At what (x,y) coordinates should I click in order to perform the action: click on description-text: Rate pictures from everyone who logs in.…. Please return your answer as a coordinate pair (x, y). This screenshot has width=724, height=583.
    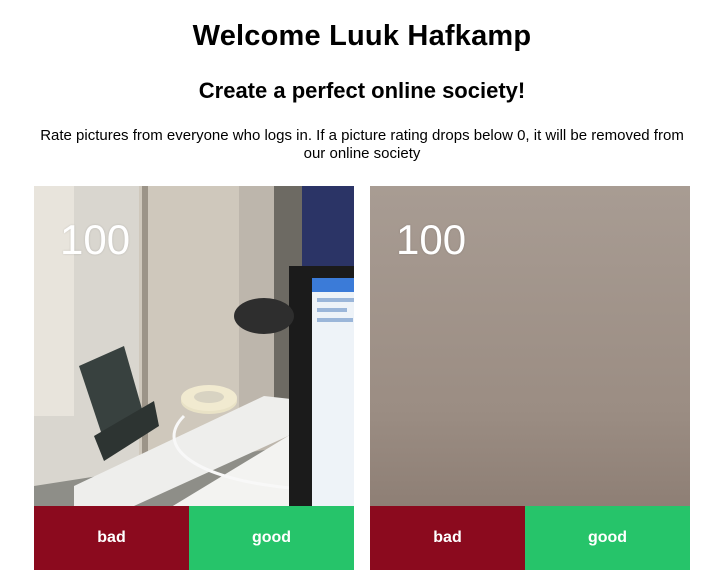
    Looking at the image, I should click on (362, 144).